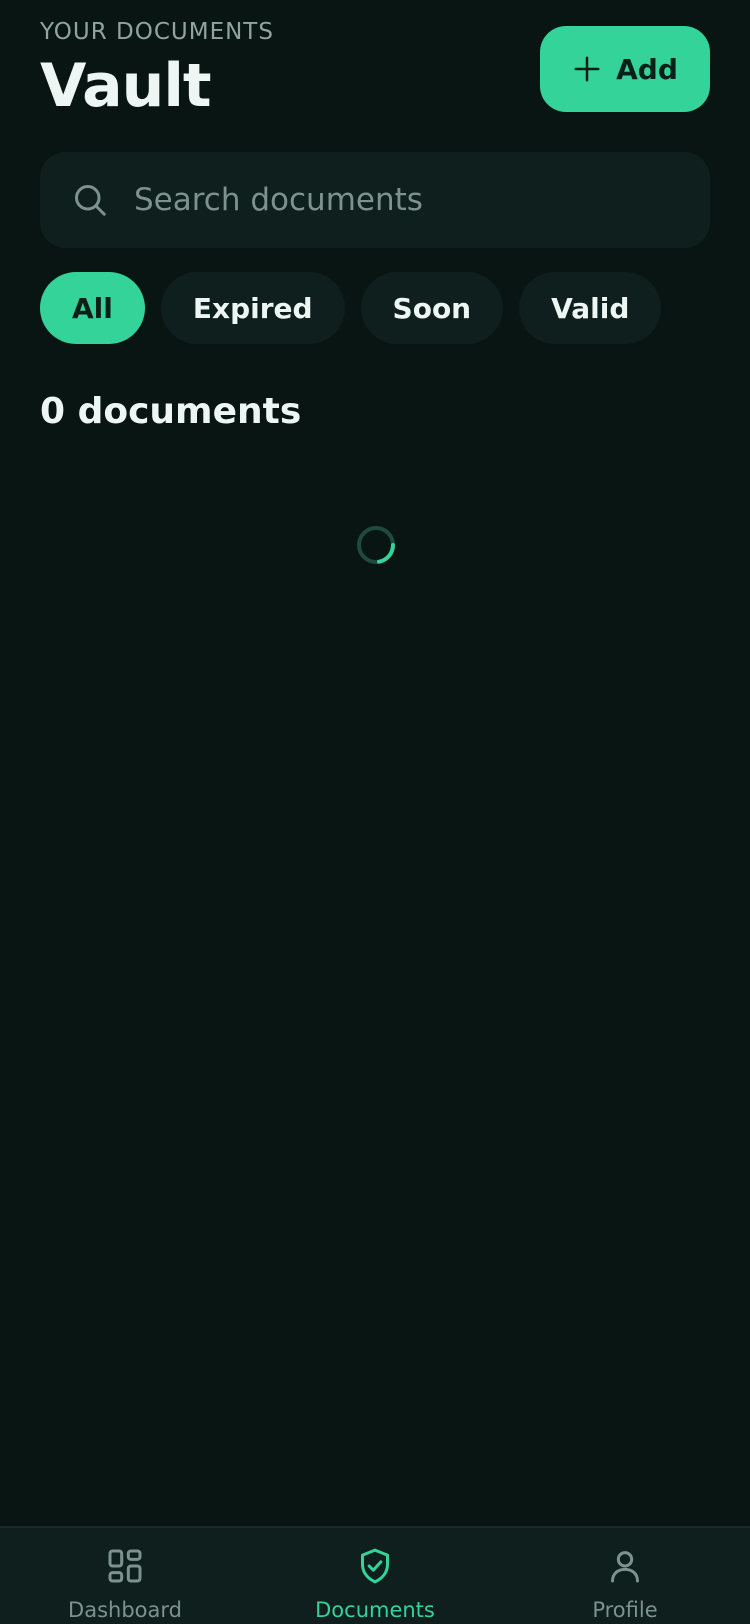  Describe the element at coordinates (587, 69) in the screenshot. I see `plus-icon` at that location.